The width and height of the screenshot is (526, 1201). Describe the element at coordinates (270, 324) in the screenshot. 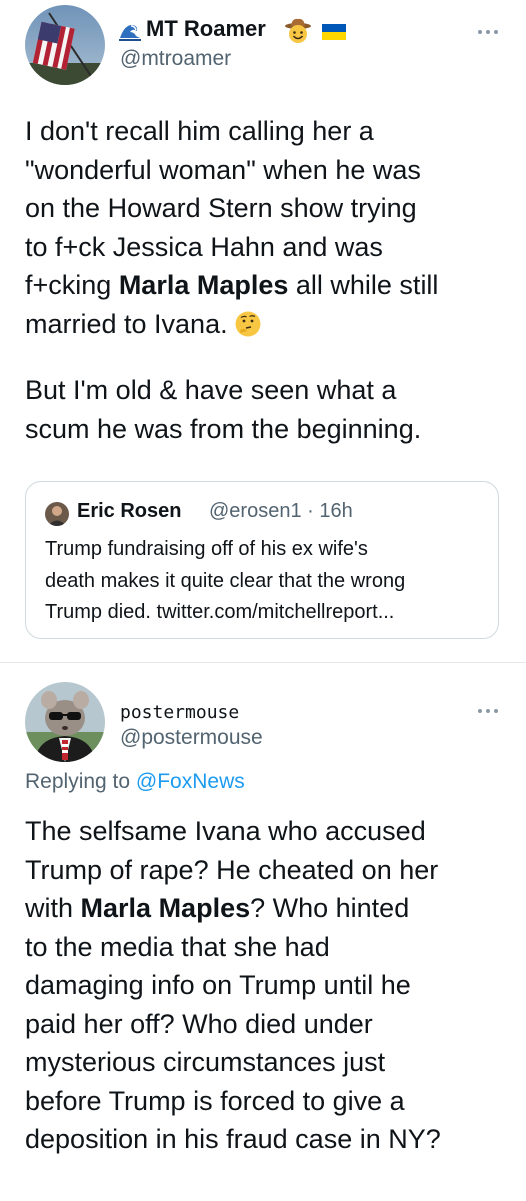

I see `text-line: married to Ivana.` at that location.